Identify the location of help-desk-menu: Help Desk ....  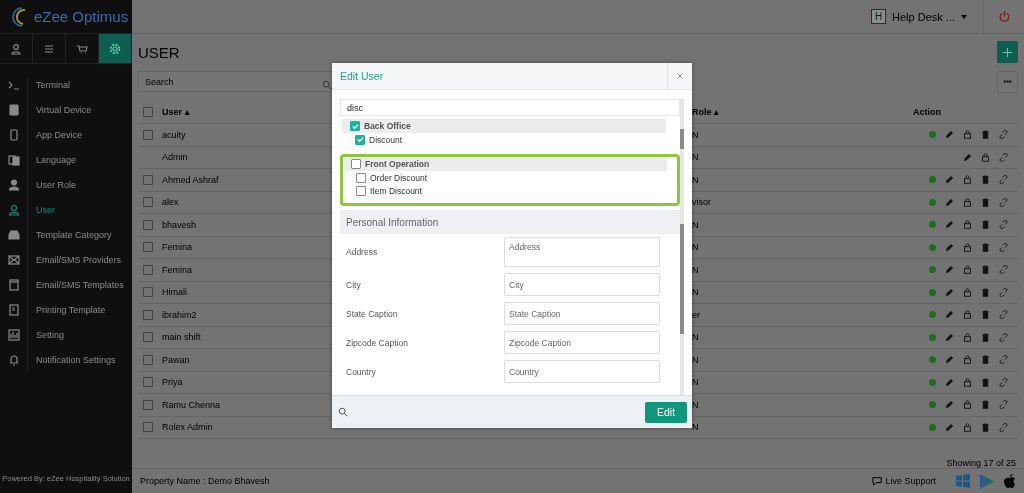
(923, 16).